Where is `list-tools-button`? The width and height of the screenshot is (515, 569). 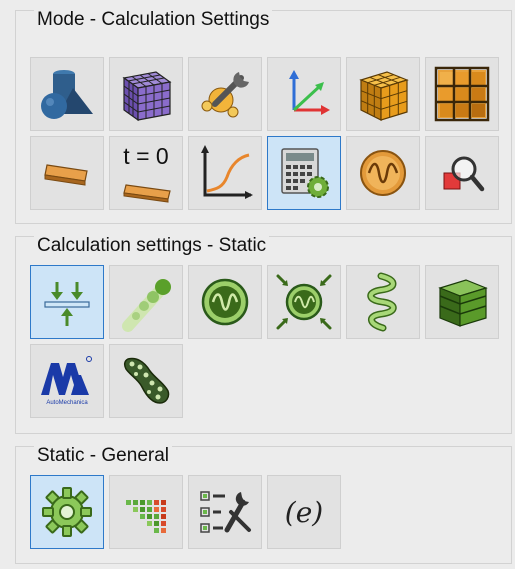 list-tools-button is located at coordinates (225, 512).